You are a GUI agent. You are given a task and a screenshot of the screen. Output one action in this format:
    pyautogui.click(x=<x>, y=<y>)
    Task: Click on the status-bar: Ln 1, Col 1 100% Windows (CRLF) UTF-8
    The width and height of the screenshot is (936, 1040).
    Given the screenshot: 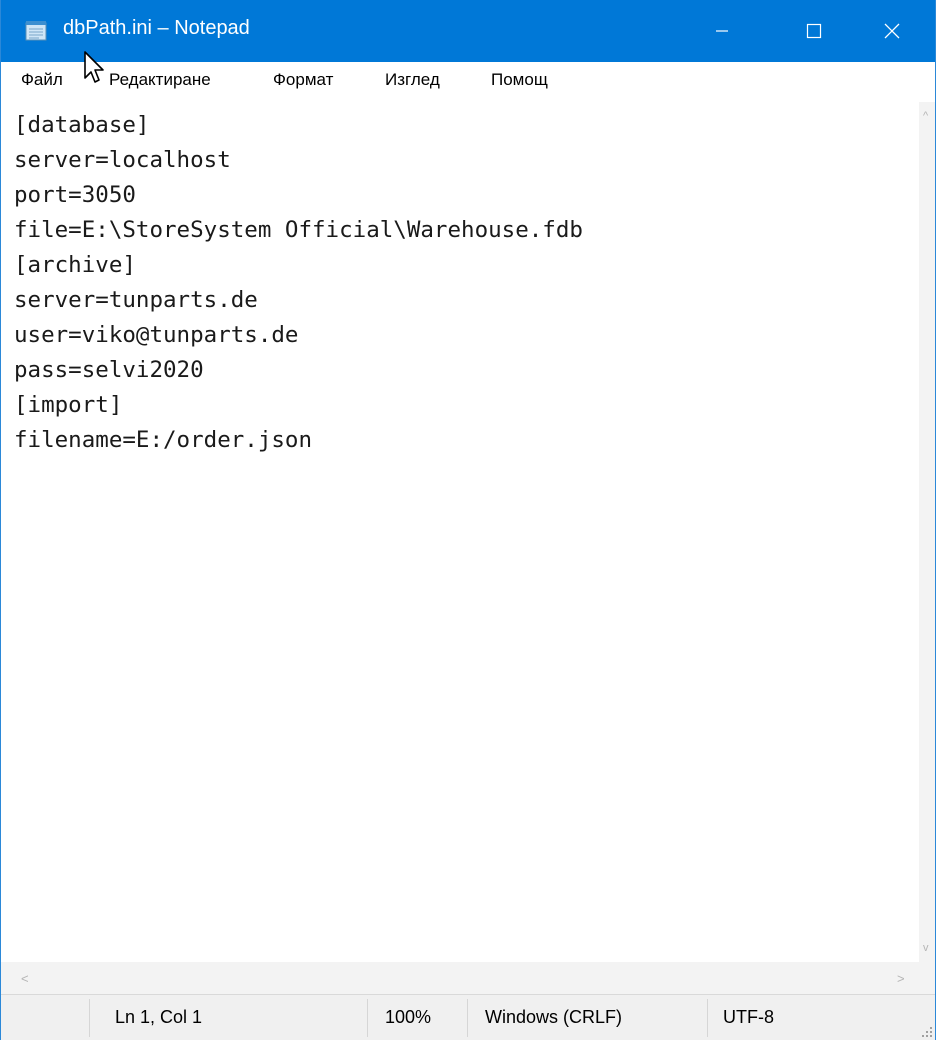 What is the action you would take?
    pyautogui.click(x=468, y=1017)
    